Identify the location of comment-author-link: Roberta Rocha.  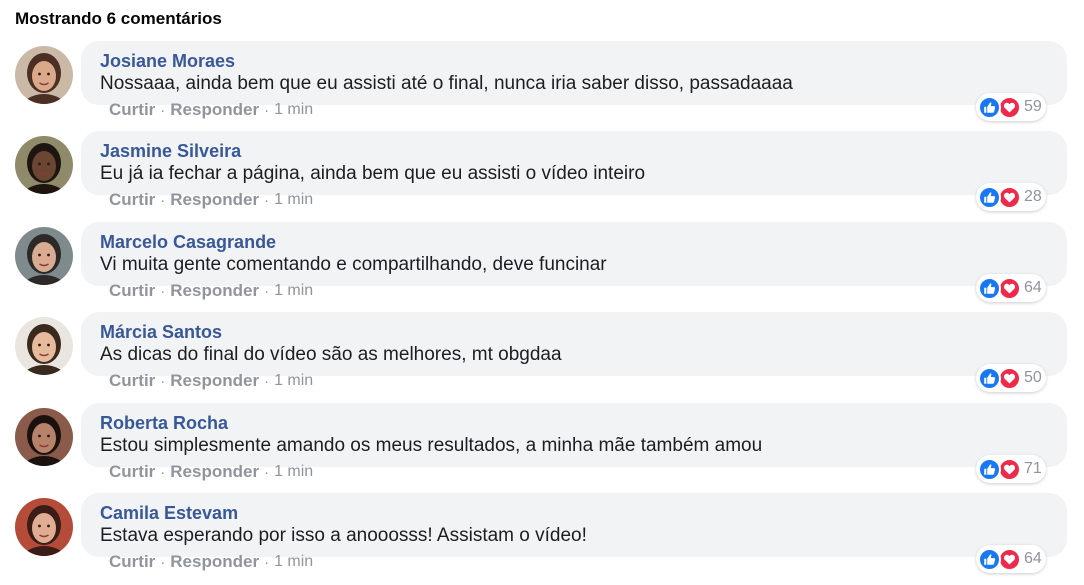
(164, 423).